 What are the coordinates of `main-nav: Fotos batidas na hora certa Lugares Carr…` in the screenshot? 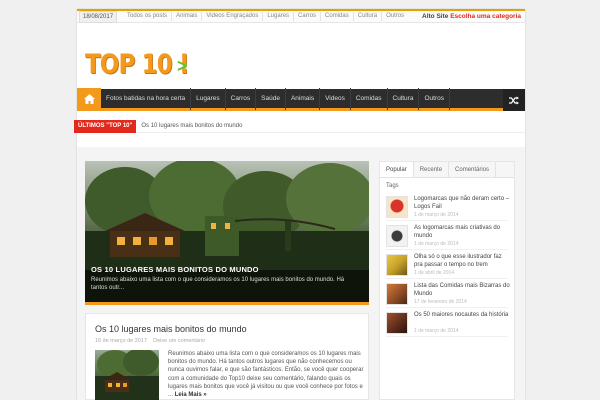 It's located at (301, 99).